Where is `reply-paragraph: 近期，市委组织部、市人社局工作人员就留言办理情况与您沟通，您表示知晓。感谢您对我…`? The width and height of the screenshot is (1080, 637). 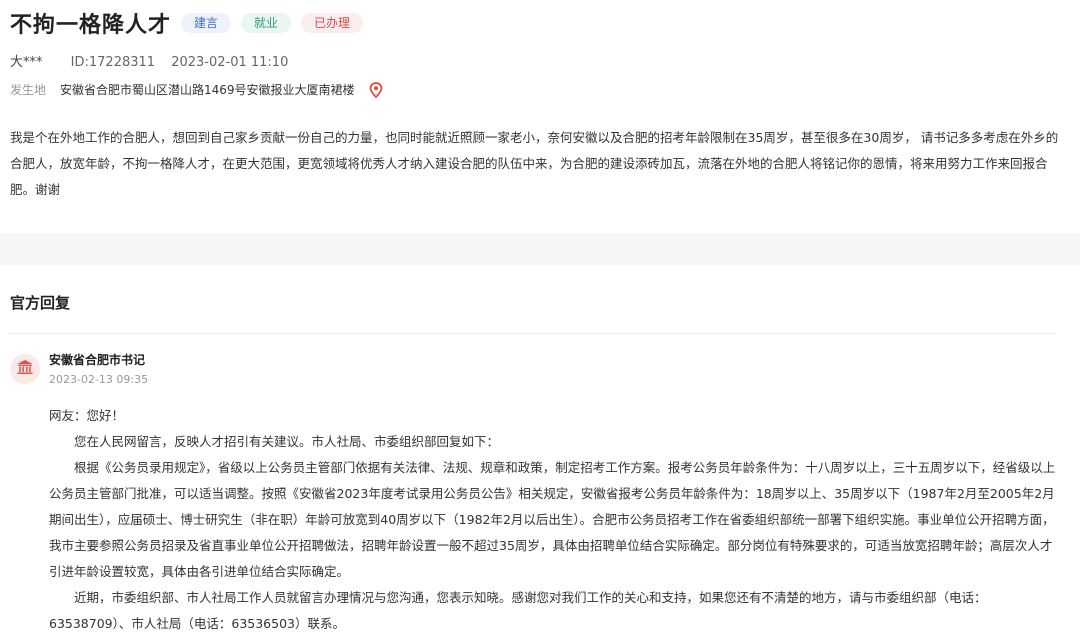
reply-paragraph: 近期，市委组织部、市人社局工作人员就留言办理情况与您沟通，您表示知晓。感谢您对我… is located at coordinates (518, 610).